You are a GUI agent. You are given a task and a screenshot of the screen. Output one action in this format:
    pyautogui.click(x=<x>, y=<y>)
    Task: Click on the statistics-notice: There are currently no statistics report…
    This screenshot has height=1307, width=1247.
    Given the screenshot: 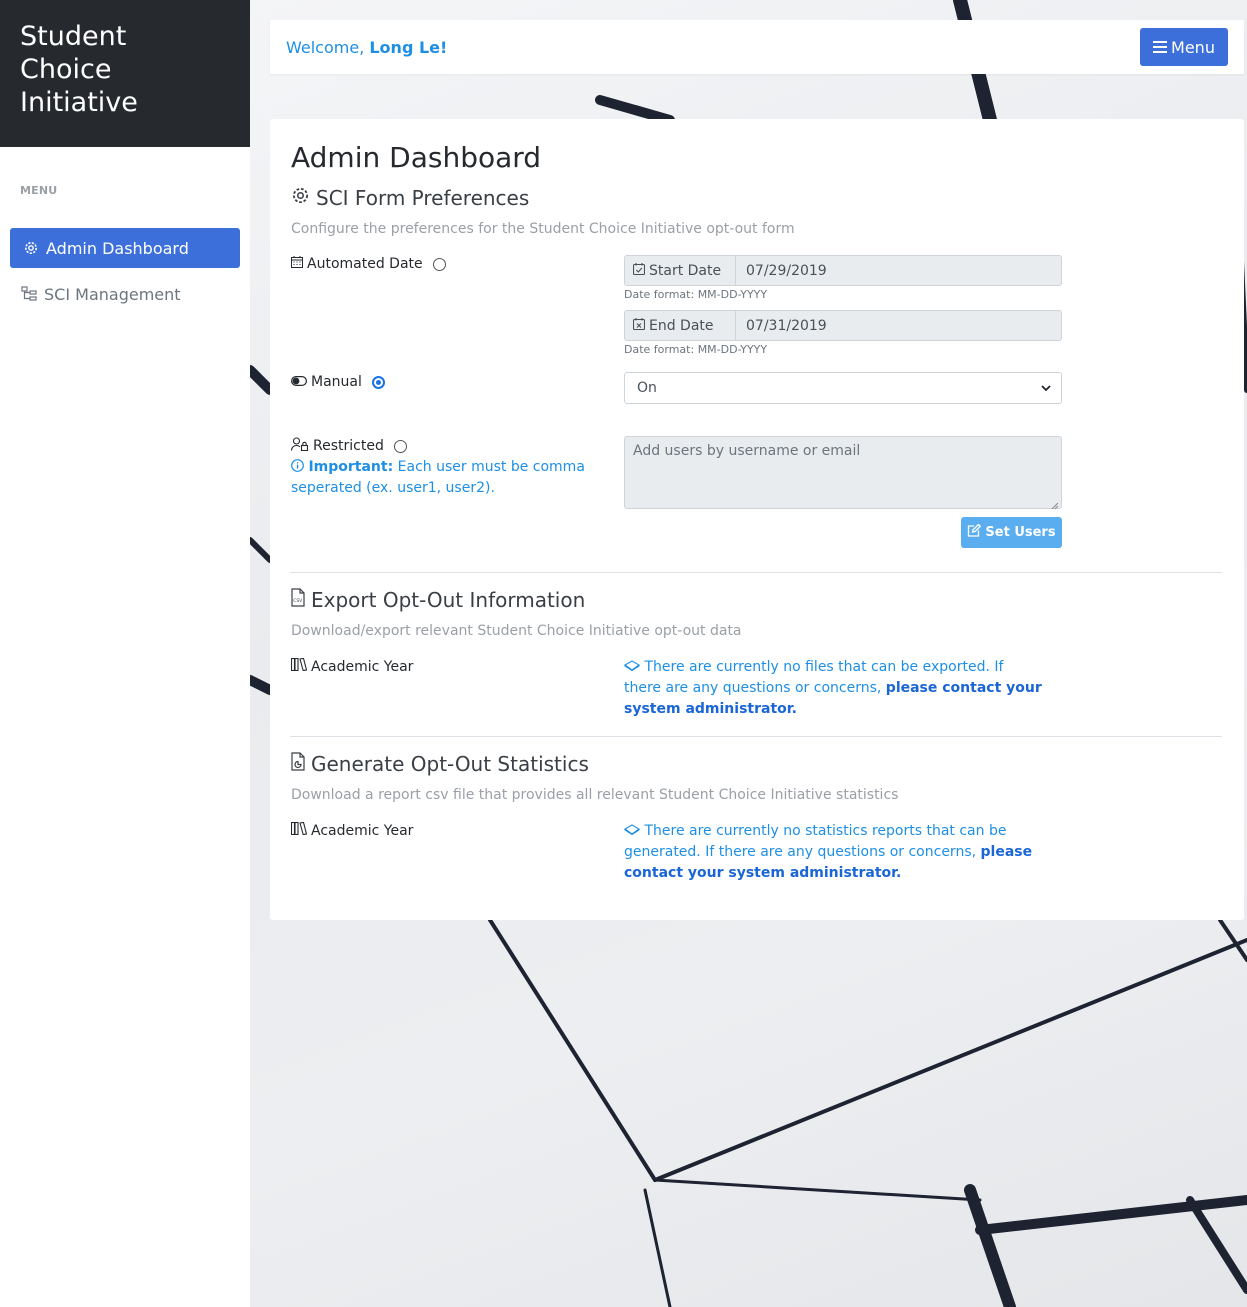 What is the action you would take?
    pyautogui.click(x=833, y=852)
    